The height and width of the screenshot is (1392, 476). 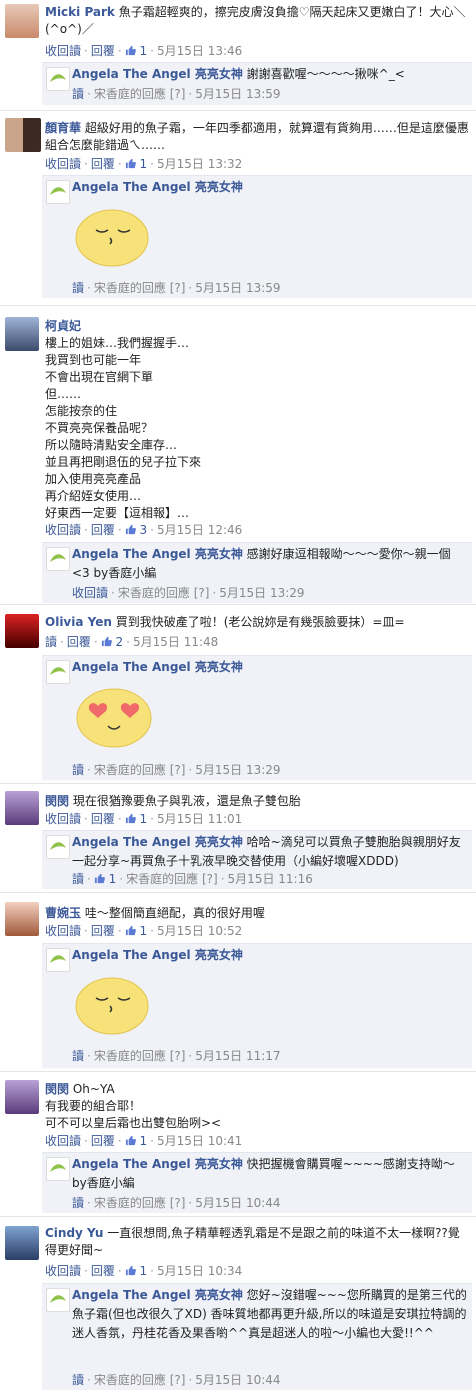 I want to click on comment-author: 顏育華, so click(x=63, y=128).